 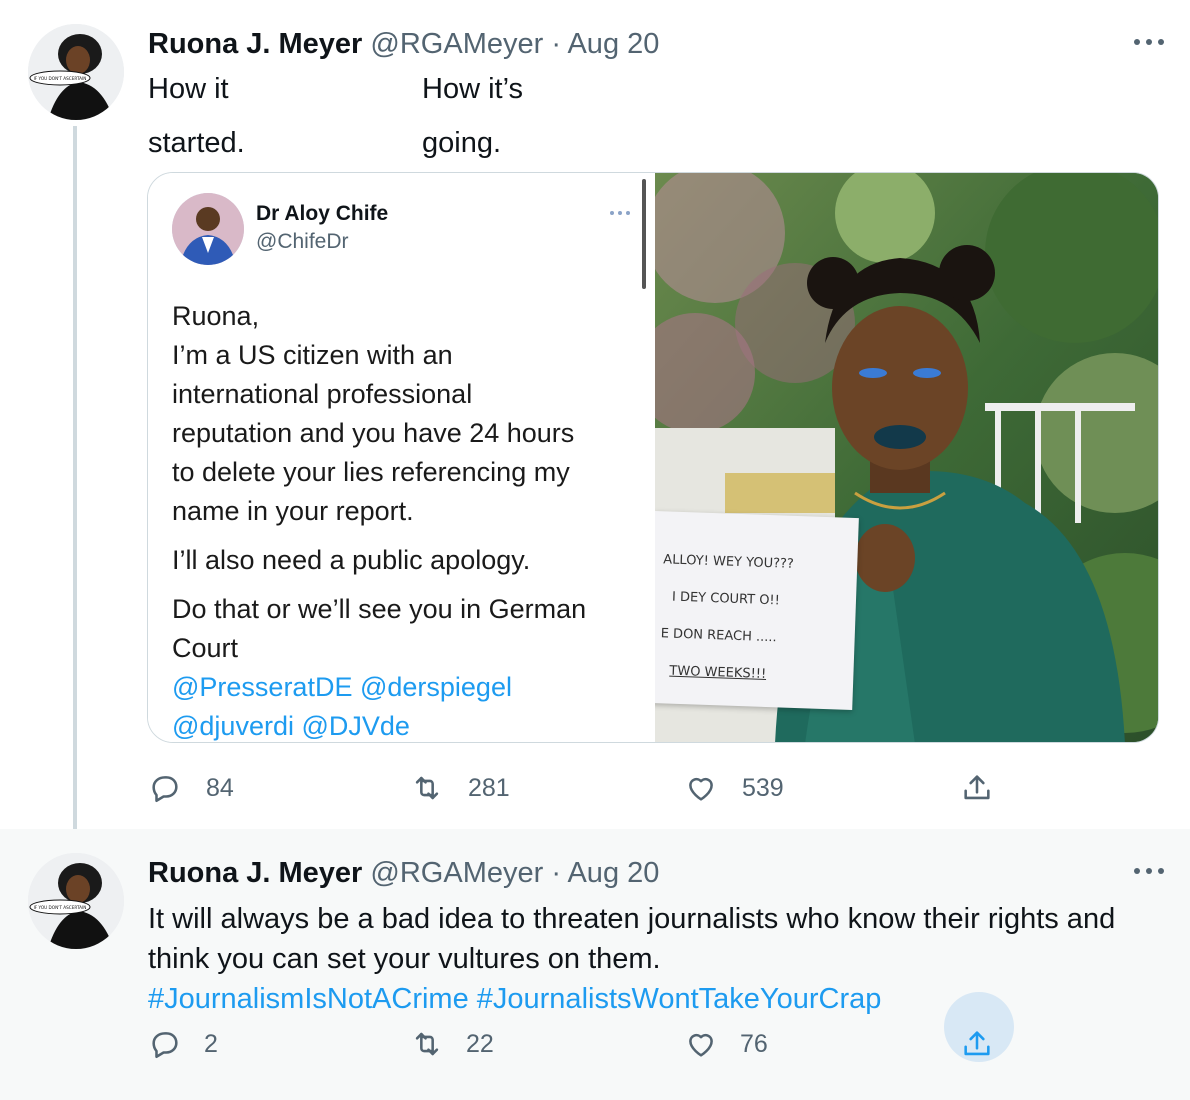 What do you see at coordinates (312, 355) in the screenshot?
I see `text-line: I’m a US citizen with an` at bounding box center [312, 355].